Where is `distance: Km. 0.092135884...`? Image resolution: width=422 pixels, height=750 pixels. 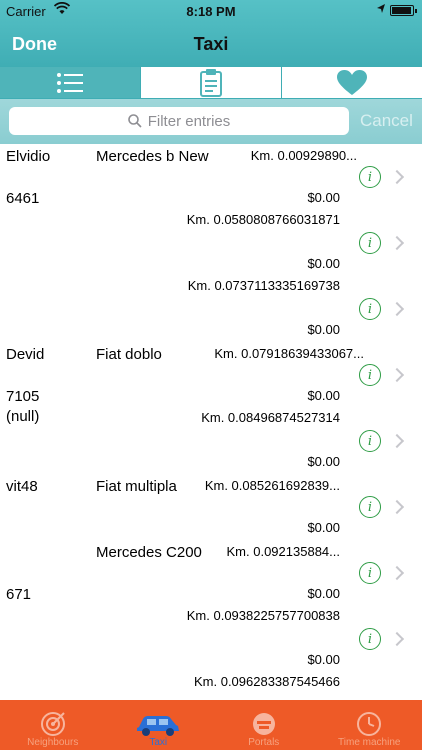
distance: Km. 0.092135884... is located at coordinates (283, 551).